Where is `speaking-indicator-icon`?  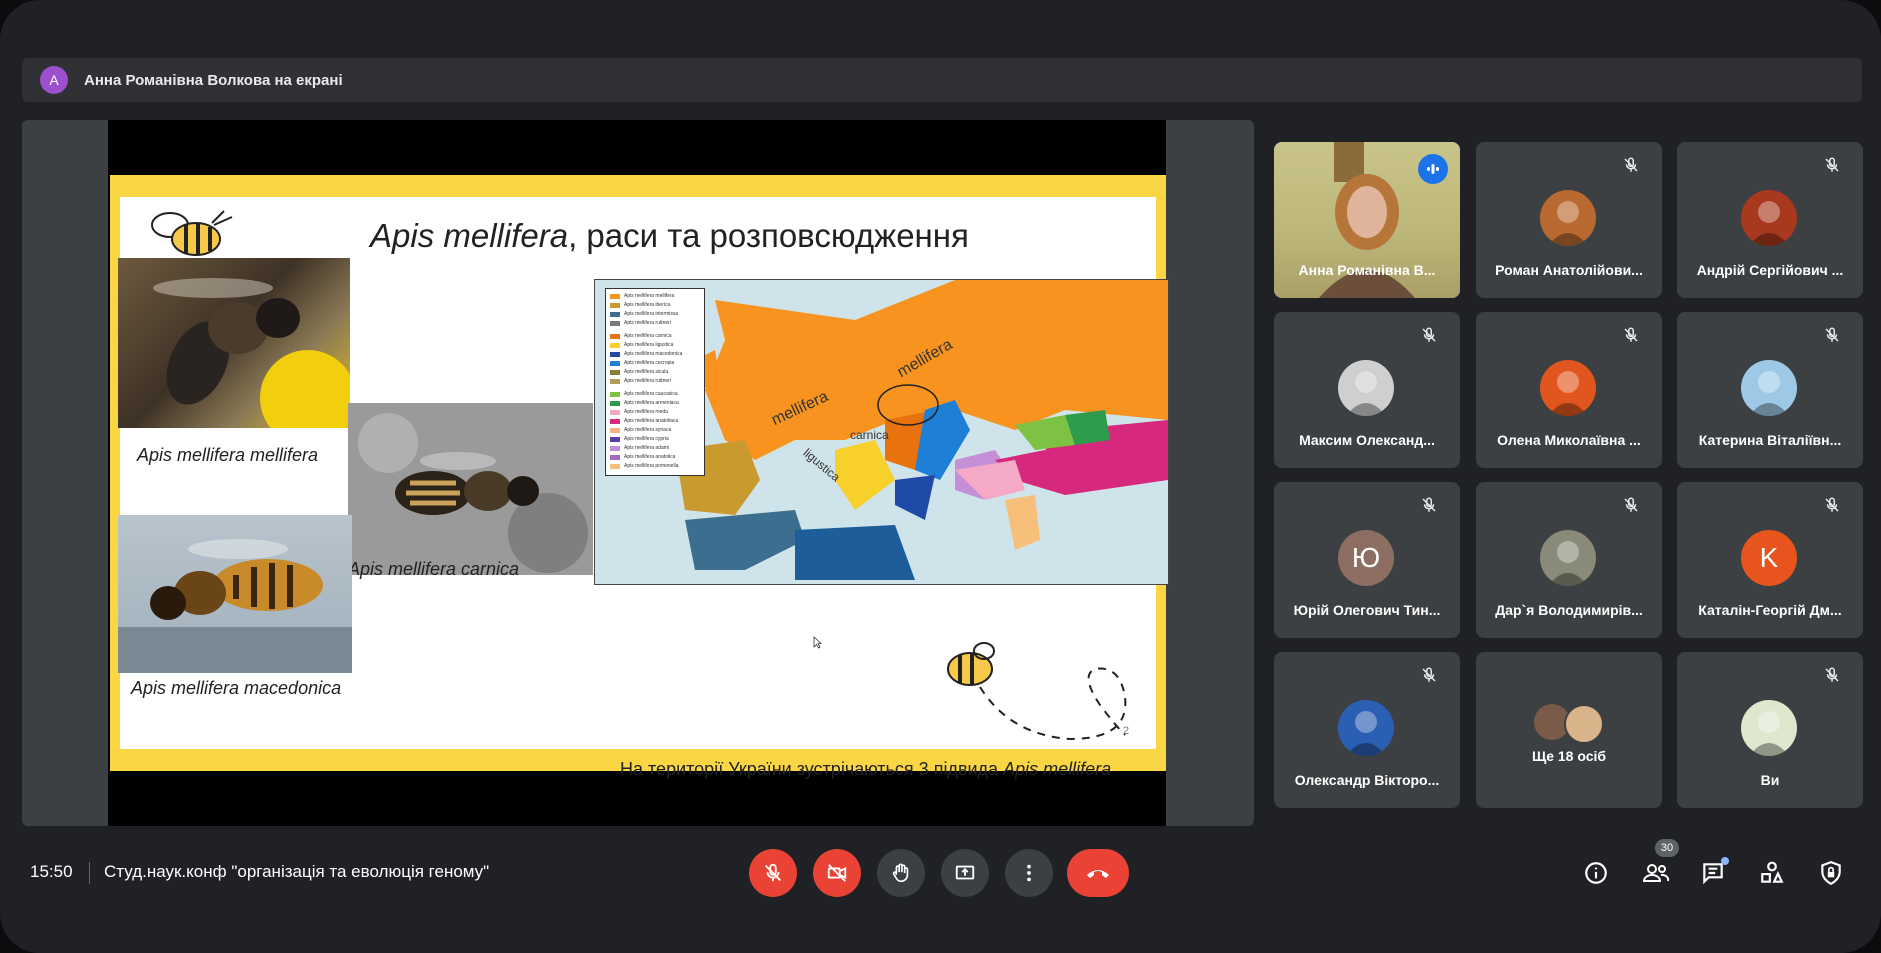 speaking-indicator-icon is located at coordinates (1433, 169).